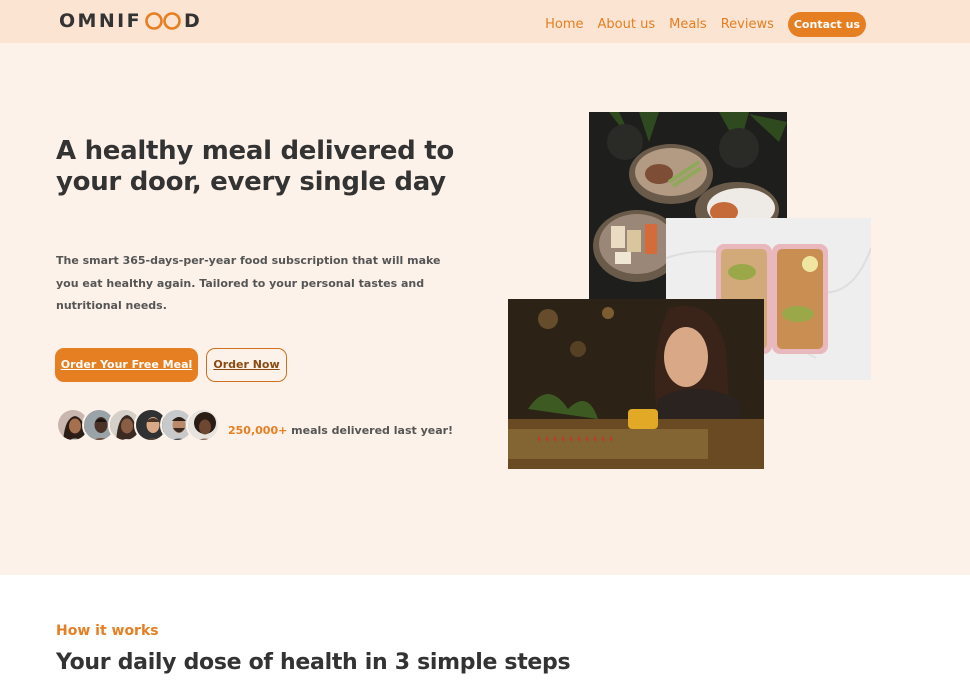 This screenshot has height=685, width=970. What do you see at coordinates (826, 24) in the screenshot?
I see `contact-us-button: Contact us` at bounding box center [826, 24].